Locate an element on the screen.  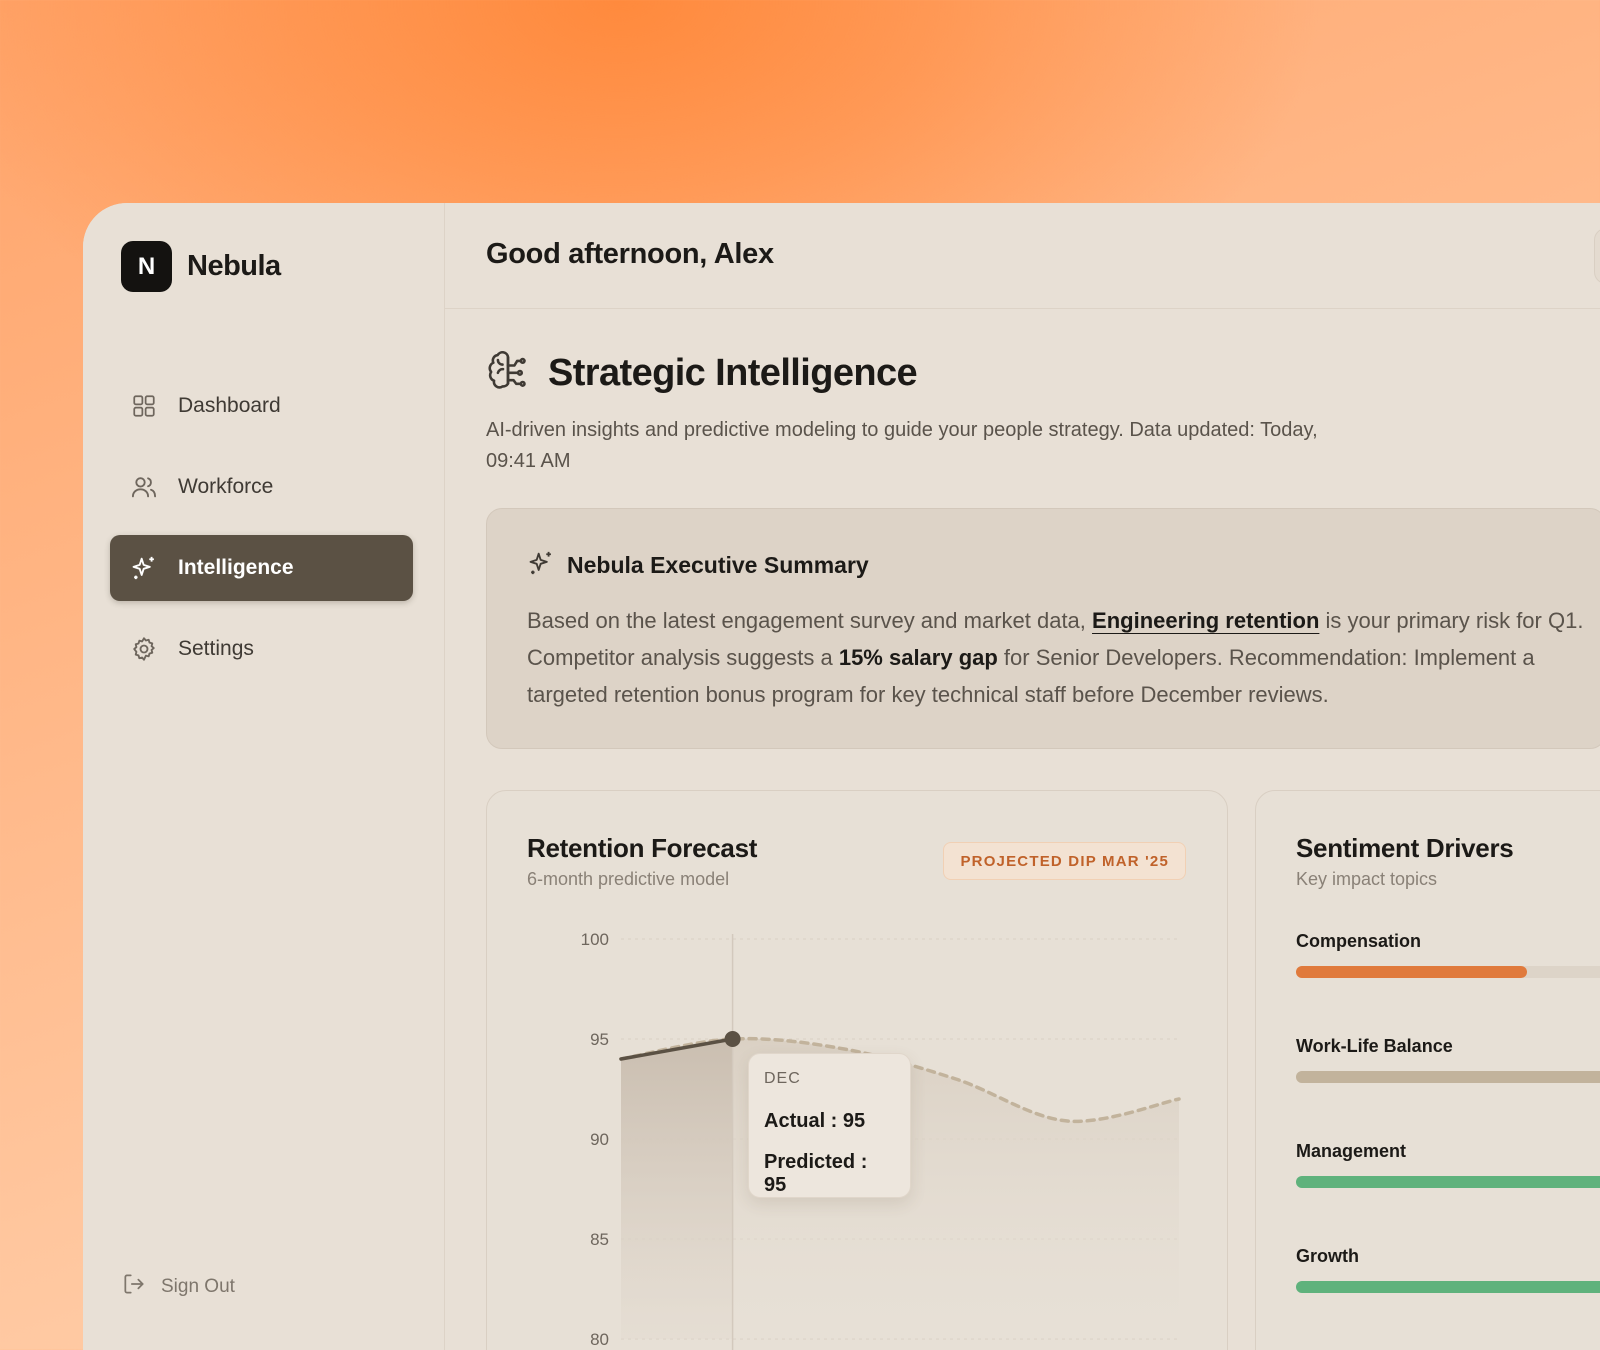
brand: N Nebula is located at coordinates (201, 266).